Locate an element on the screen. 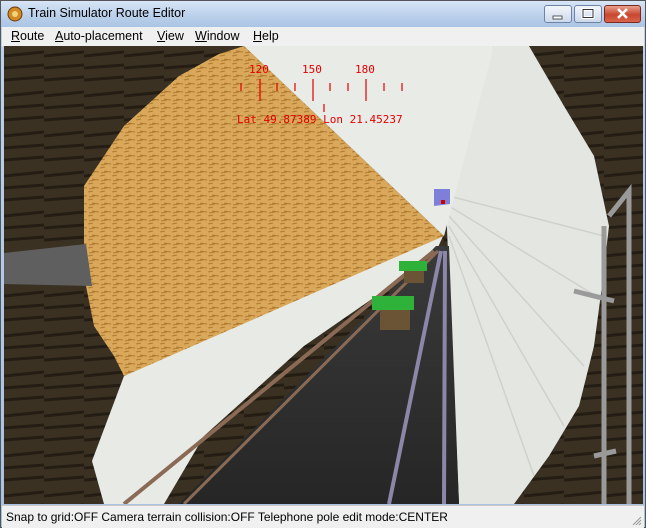 The height and width of the screenshot is (528, 646). title-bar: Train Simulator Route Editor is located at coordinates (323, 14).